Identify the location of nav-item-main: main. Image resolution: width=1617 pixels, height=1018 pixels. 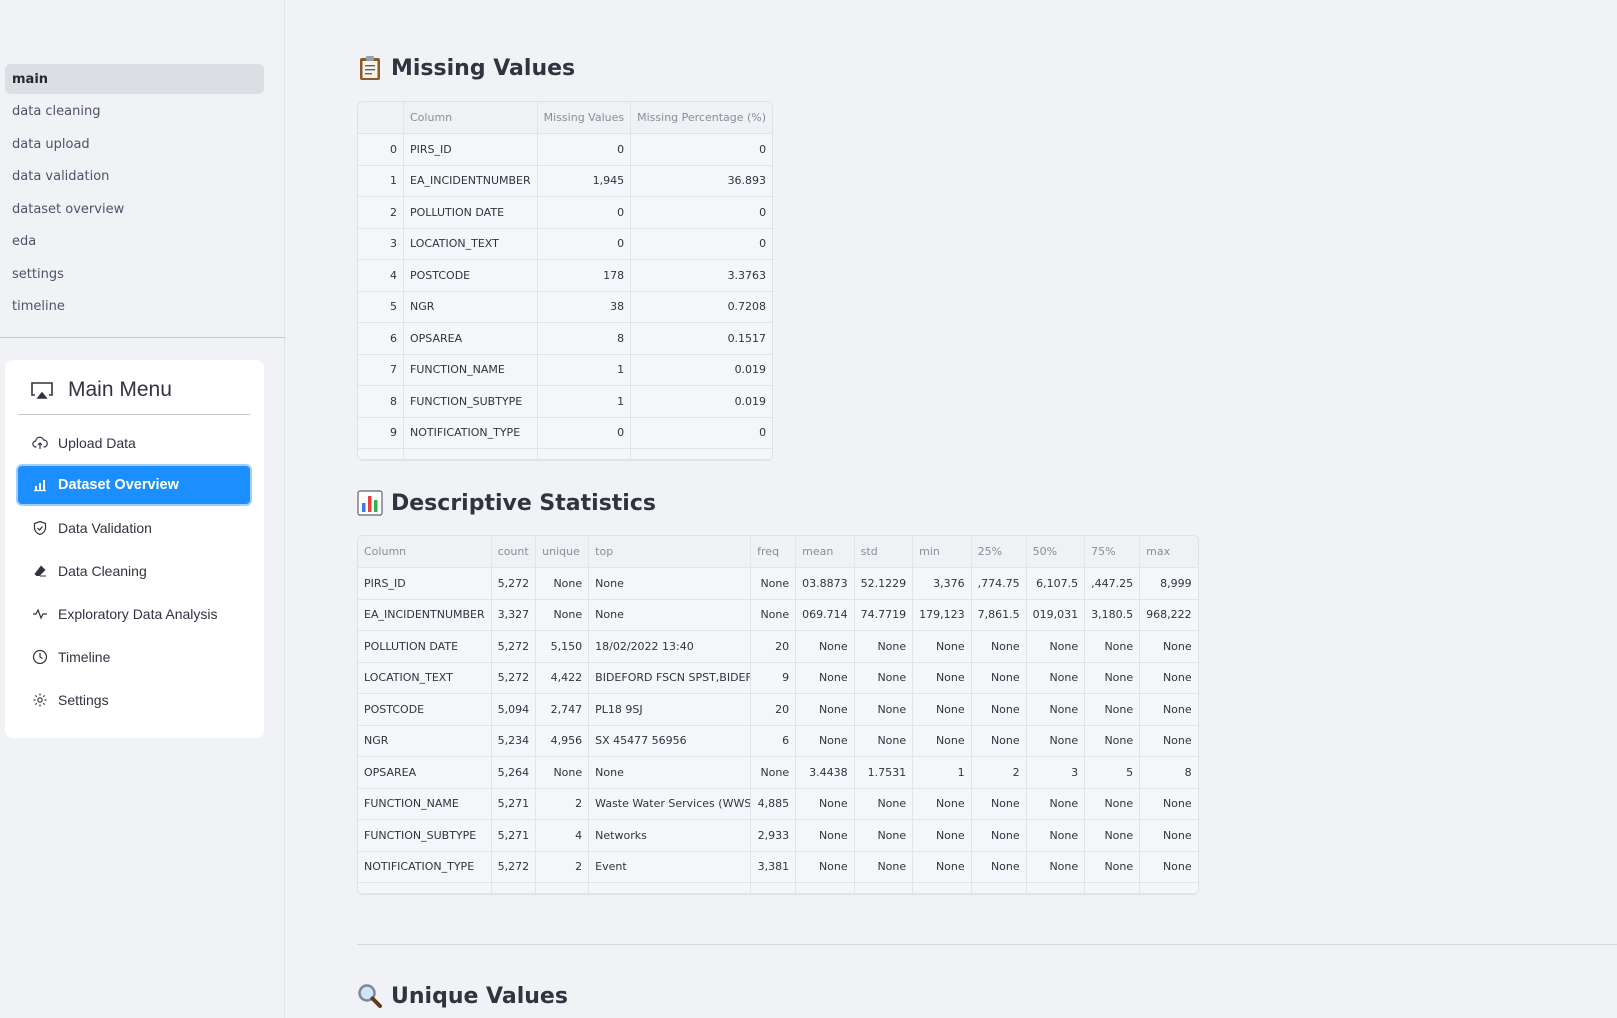
(134, 79).